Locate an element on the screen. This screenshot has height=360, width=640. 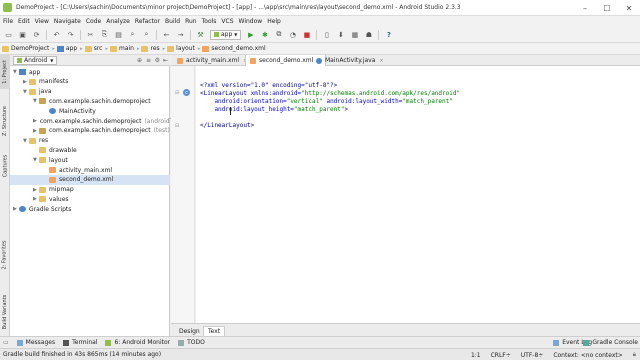
tool-messages: Messages is located at coordinates (35, 342).